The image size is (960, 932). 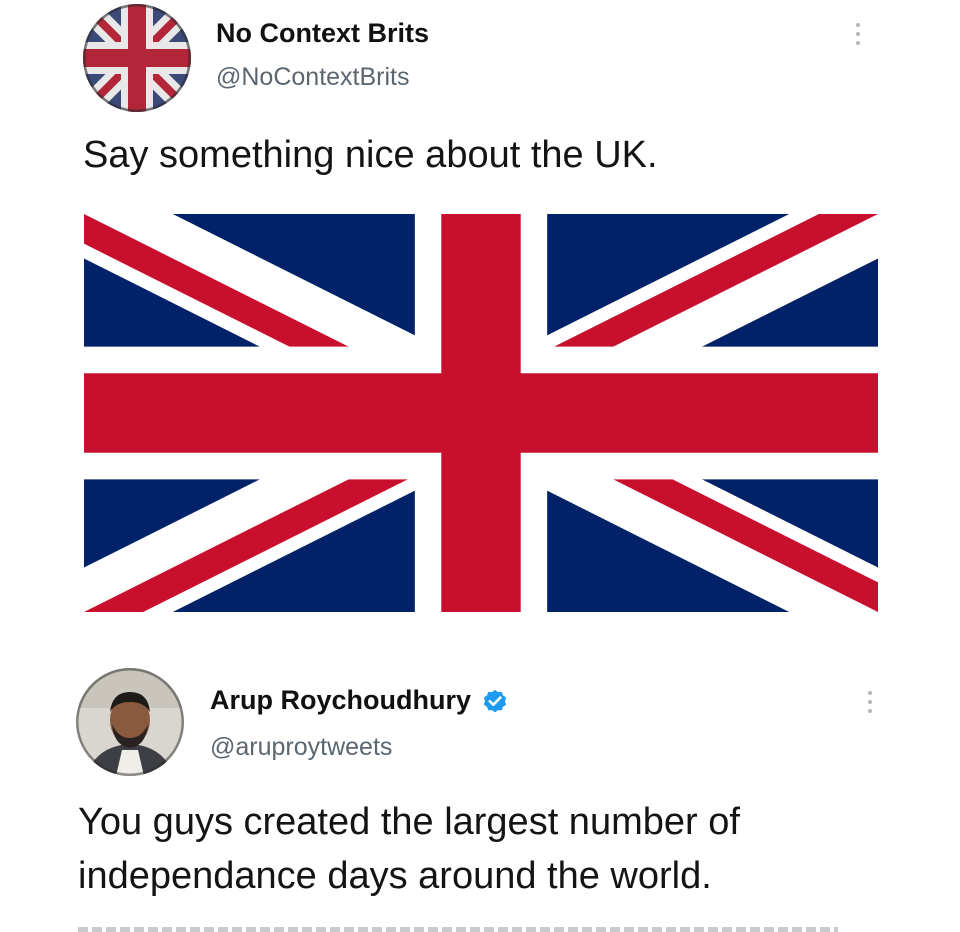 I want to click on person-photo-avatar-icon, so click(x=130, y=722).